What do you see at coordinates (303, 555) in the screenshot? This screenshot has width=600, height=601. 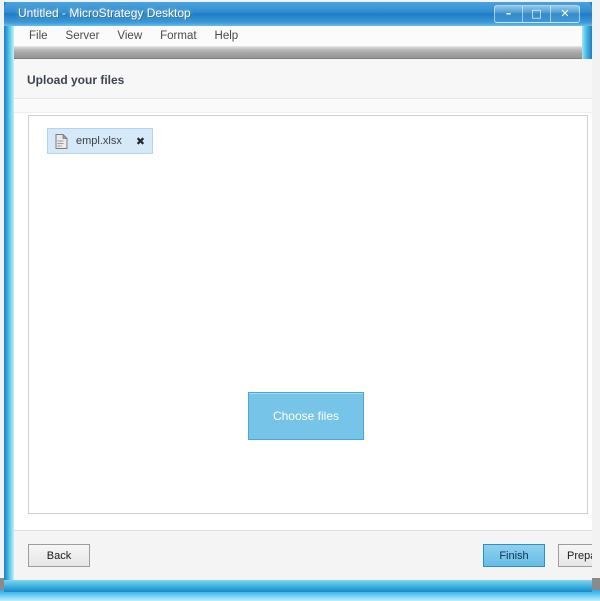 I see `wizard-footer: Back Finish Prepa` at bounding box center [303, 555].